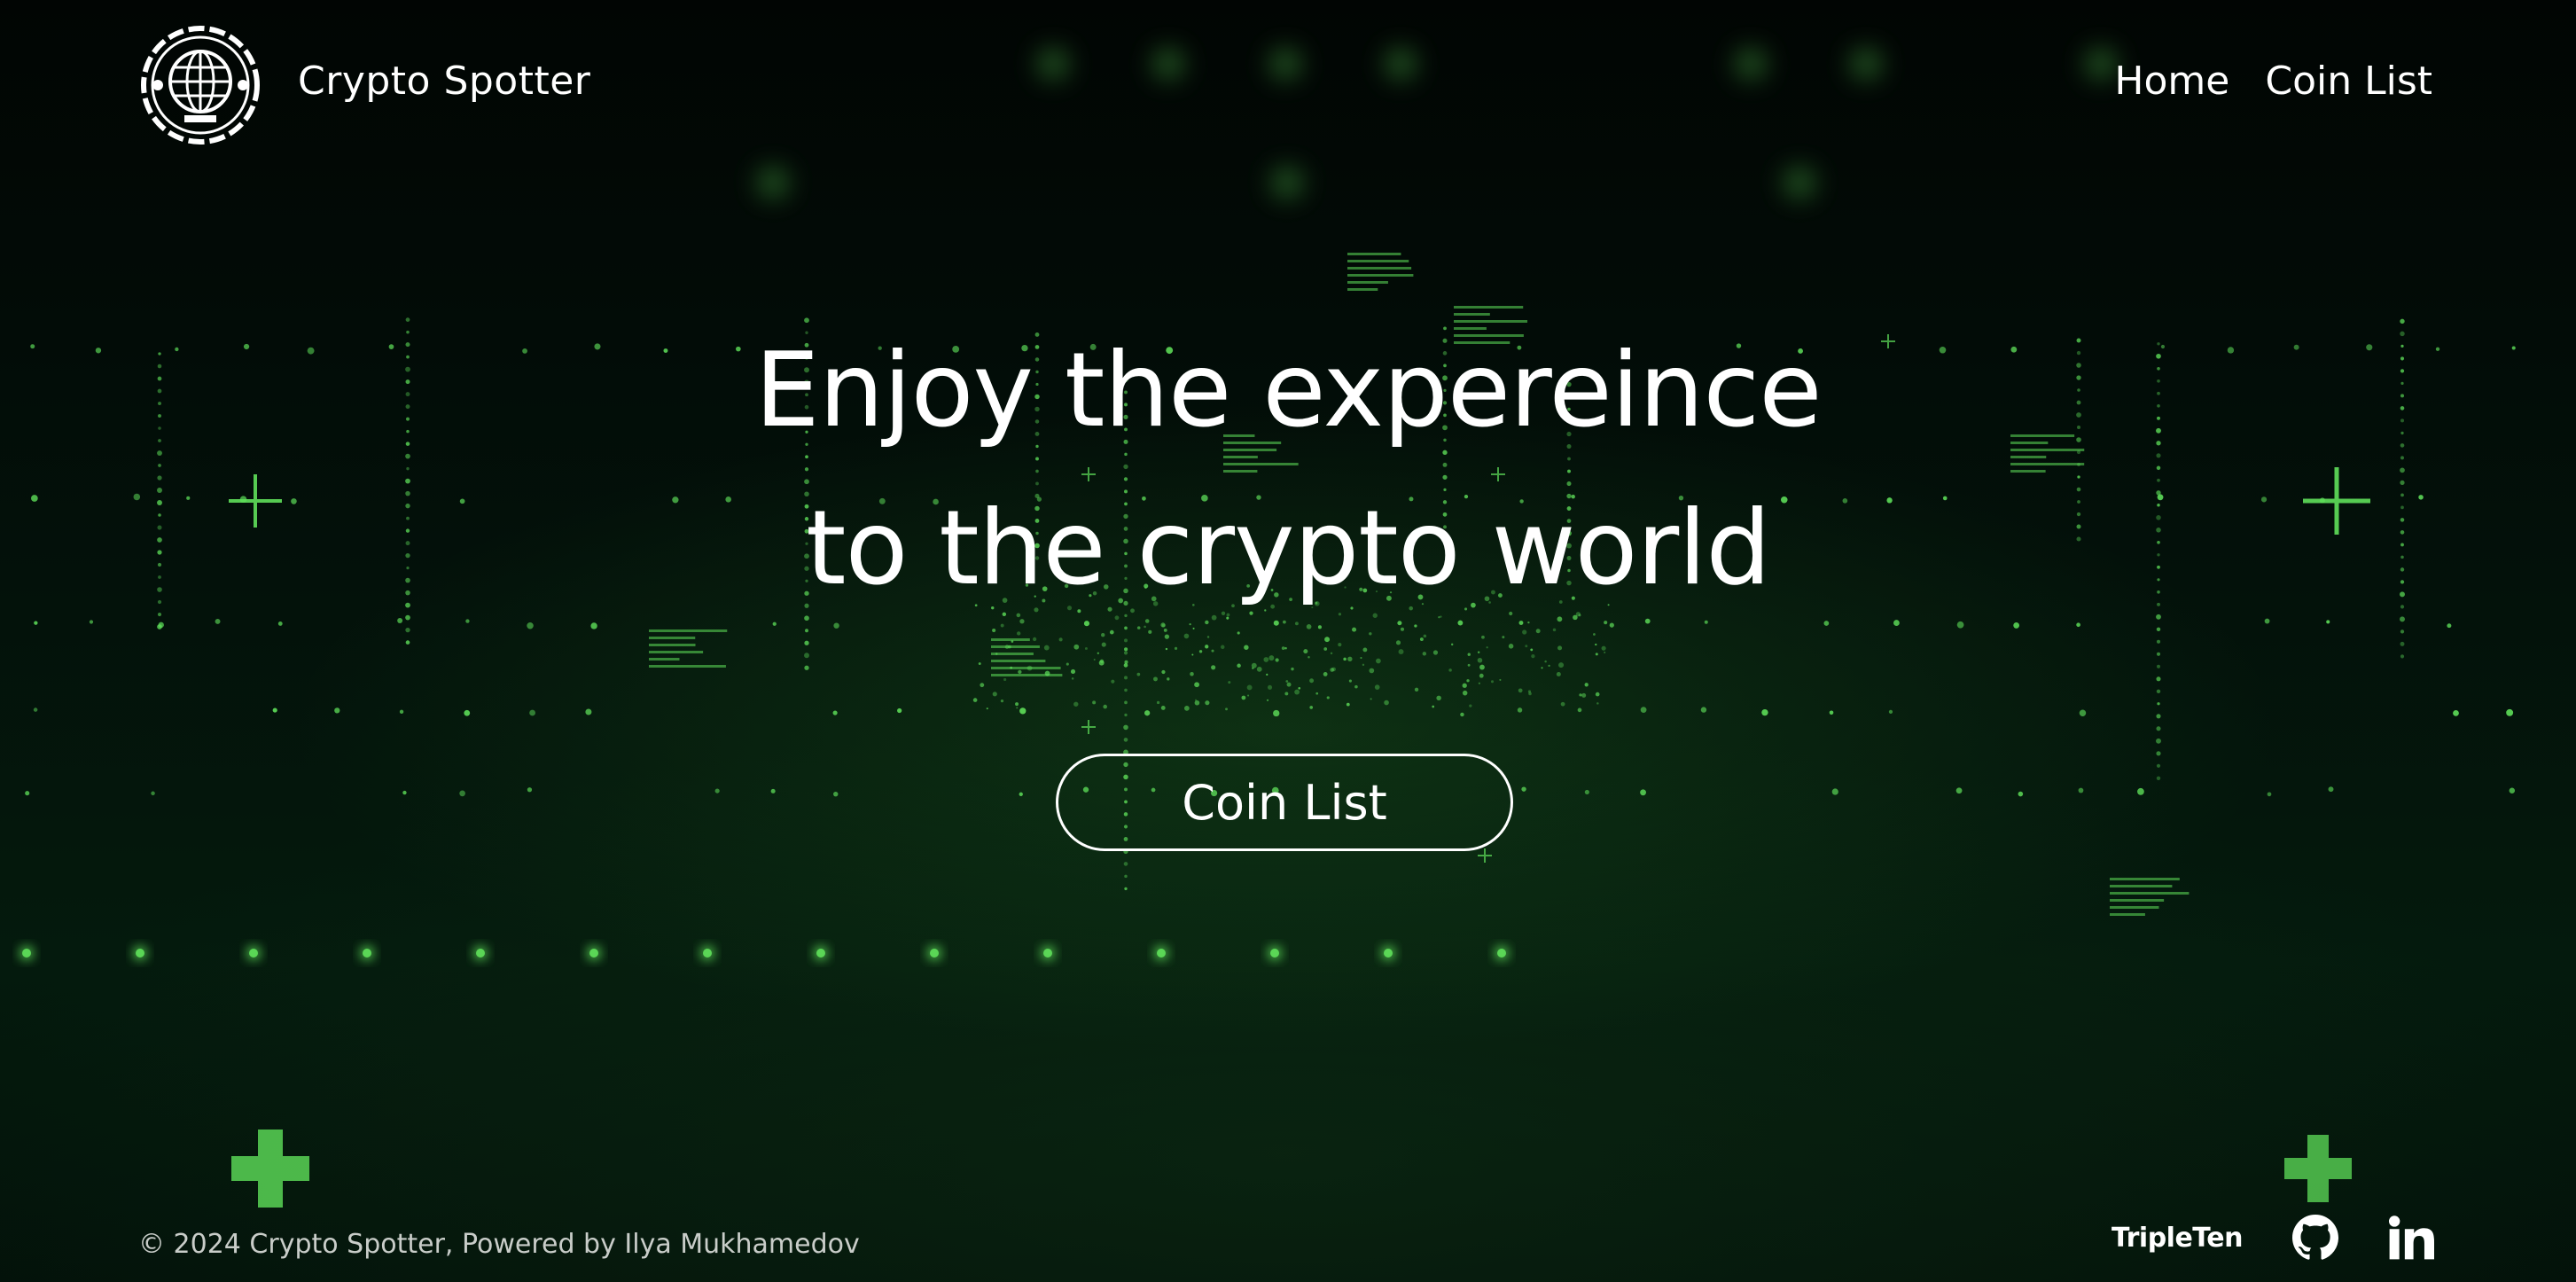 This screenshot has width=2576, height=1282. What do you see at coordinates (200, 85) in the screenshot?
I see `globe-gear-icon` at bounding box center [200, 85].